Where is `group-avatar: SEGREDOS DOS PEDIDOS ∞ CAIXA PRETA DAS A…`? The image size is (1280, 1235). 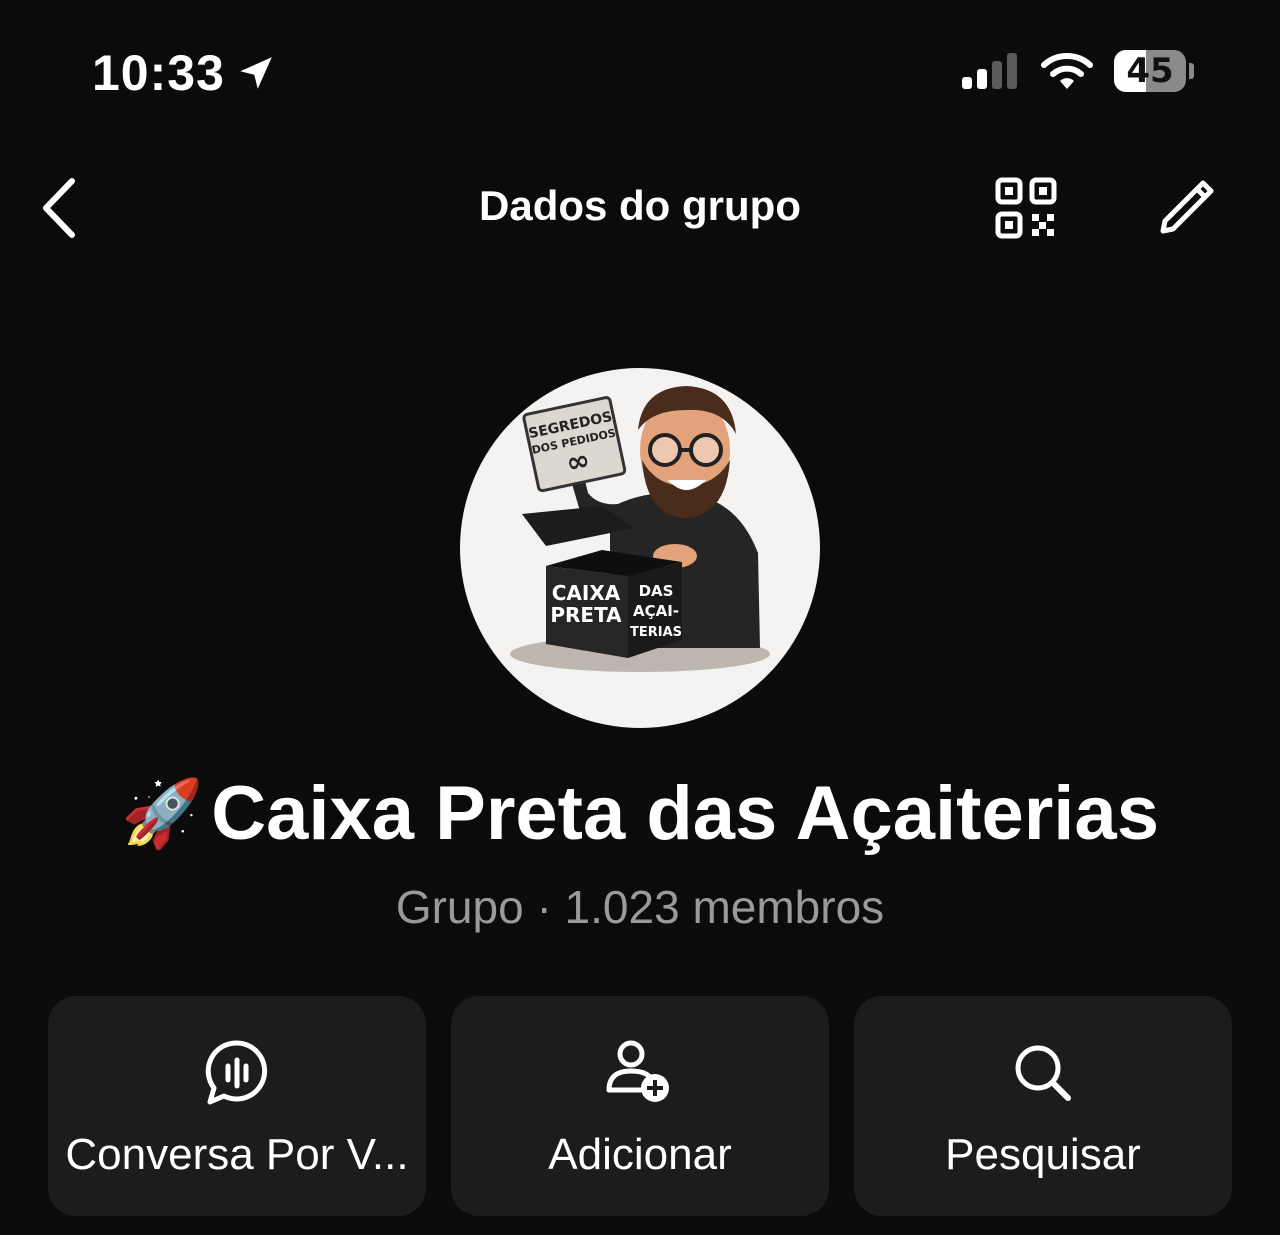 group-avatar: SEGREDOS DOS PEDIDOS ∞ CAIXA PRETA DAS A… is located at coordinates (640, 548).